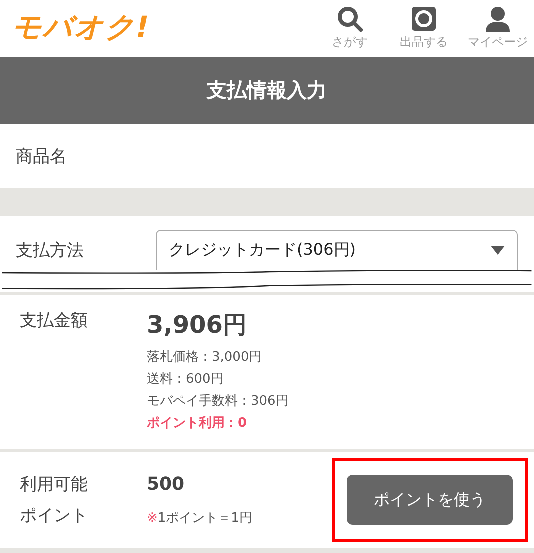 The height and width of the screenshot is (553, 534). What do you see at coordinates (424, 19) in the screenshot?
I see `camera-icon` at bounding box center [424, 19].